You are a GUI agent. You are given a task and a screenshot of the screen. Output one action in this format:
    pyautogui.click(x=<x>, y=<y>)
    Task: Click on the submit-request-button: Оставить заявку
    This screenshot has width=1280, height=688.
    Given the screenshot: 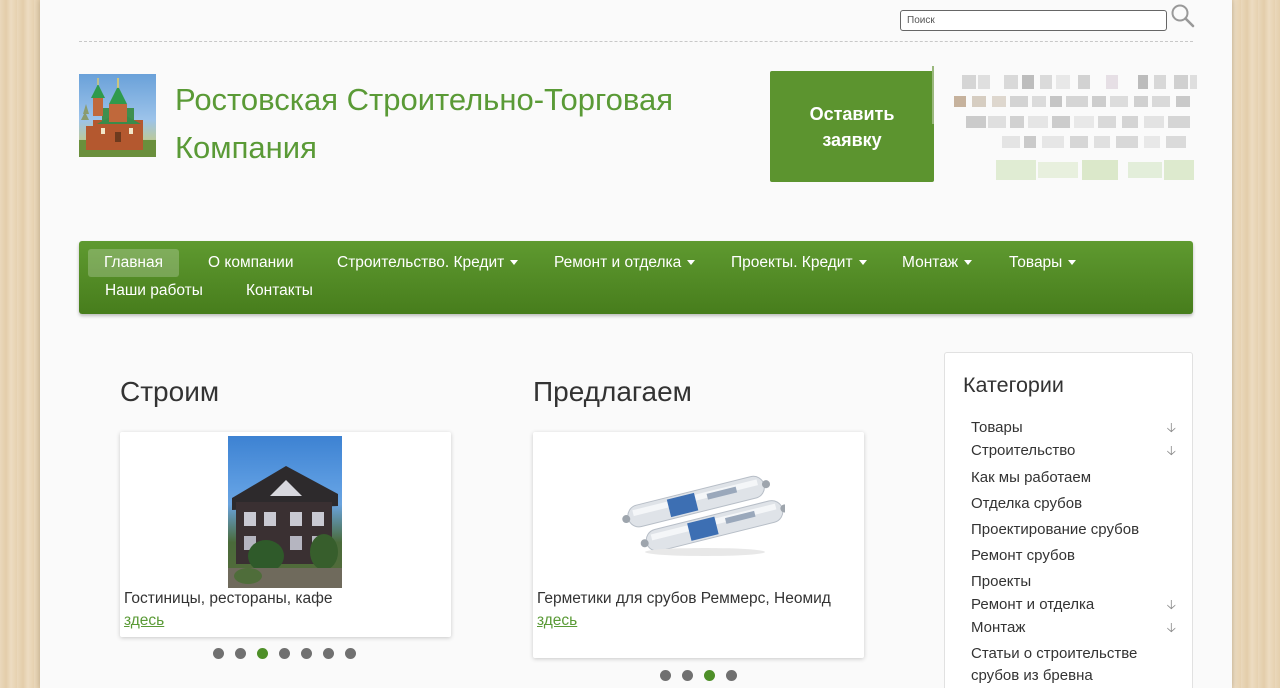 What is the action you would take?
    pyautogui.click(x=852, y=126)
    